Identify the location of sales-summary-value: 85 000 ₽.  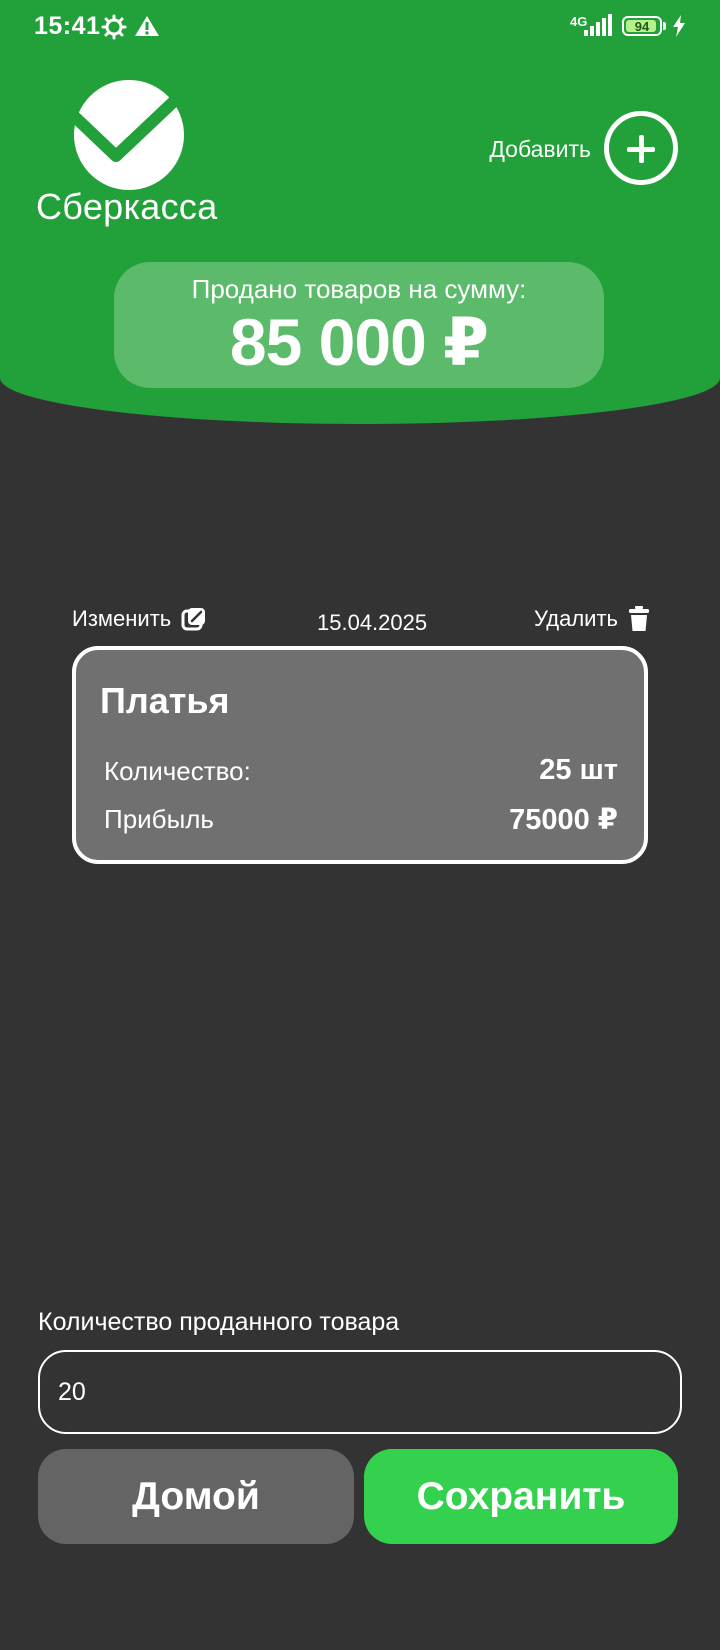
(359, 342).